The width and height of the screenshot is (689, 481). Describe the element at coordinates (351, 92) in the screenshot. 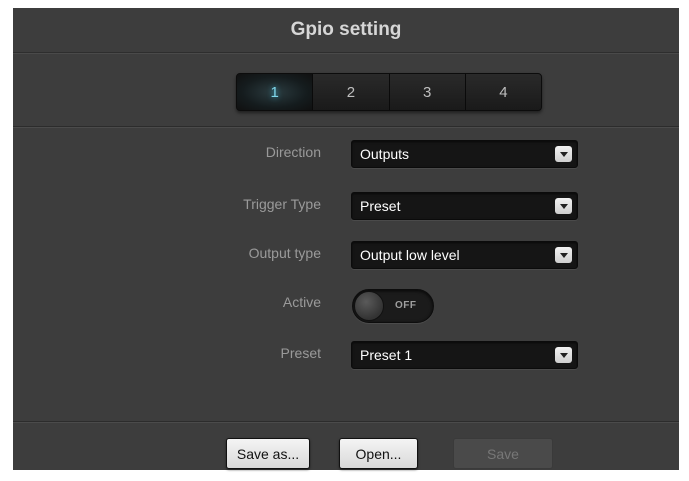

I see `tab-2: 2` at that location.